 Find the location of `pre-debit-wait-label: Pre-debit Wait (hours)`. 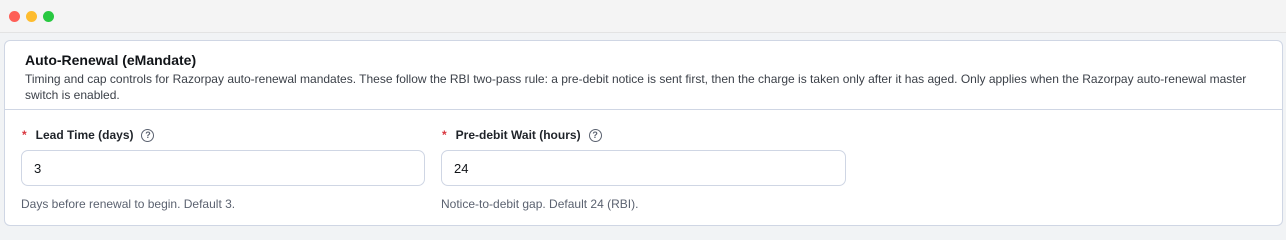

pre-debit-wait-label: Pre-debit Wait (hours) is located at coordinates (518, 135).